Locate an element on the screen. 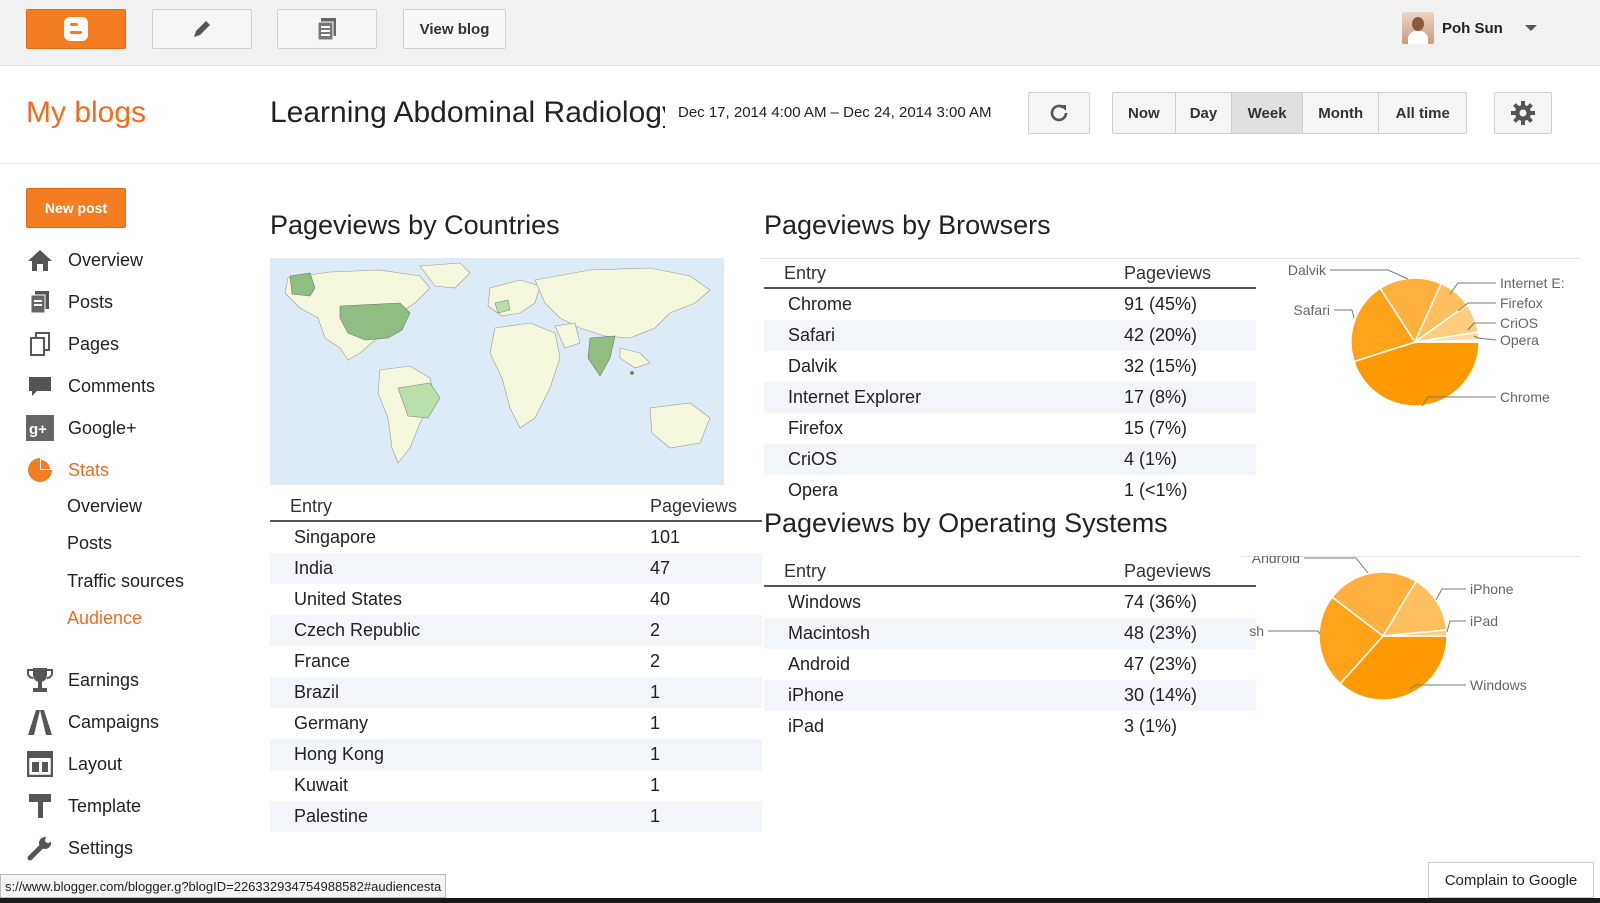 The height and width of the screenshot is (903, 1600). pageviews-cell: 2 is located at coordinates (655, 630).